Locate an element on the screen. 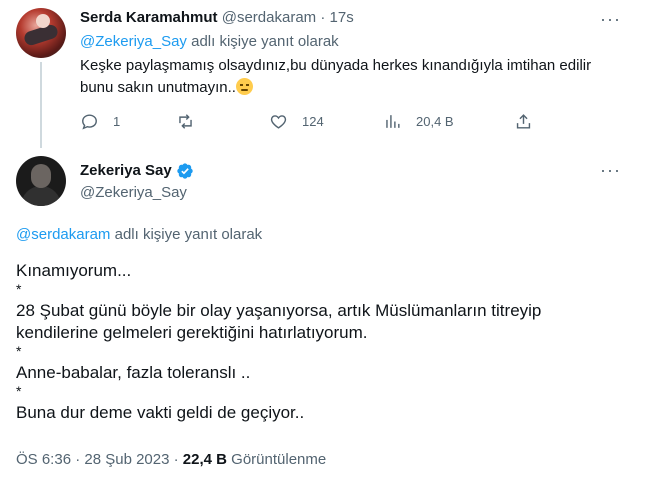 The width and height of the screenshot is (650, 484). retweet-icon is located at coordinates (185, 121).